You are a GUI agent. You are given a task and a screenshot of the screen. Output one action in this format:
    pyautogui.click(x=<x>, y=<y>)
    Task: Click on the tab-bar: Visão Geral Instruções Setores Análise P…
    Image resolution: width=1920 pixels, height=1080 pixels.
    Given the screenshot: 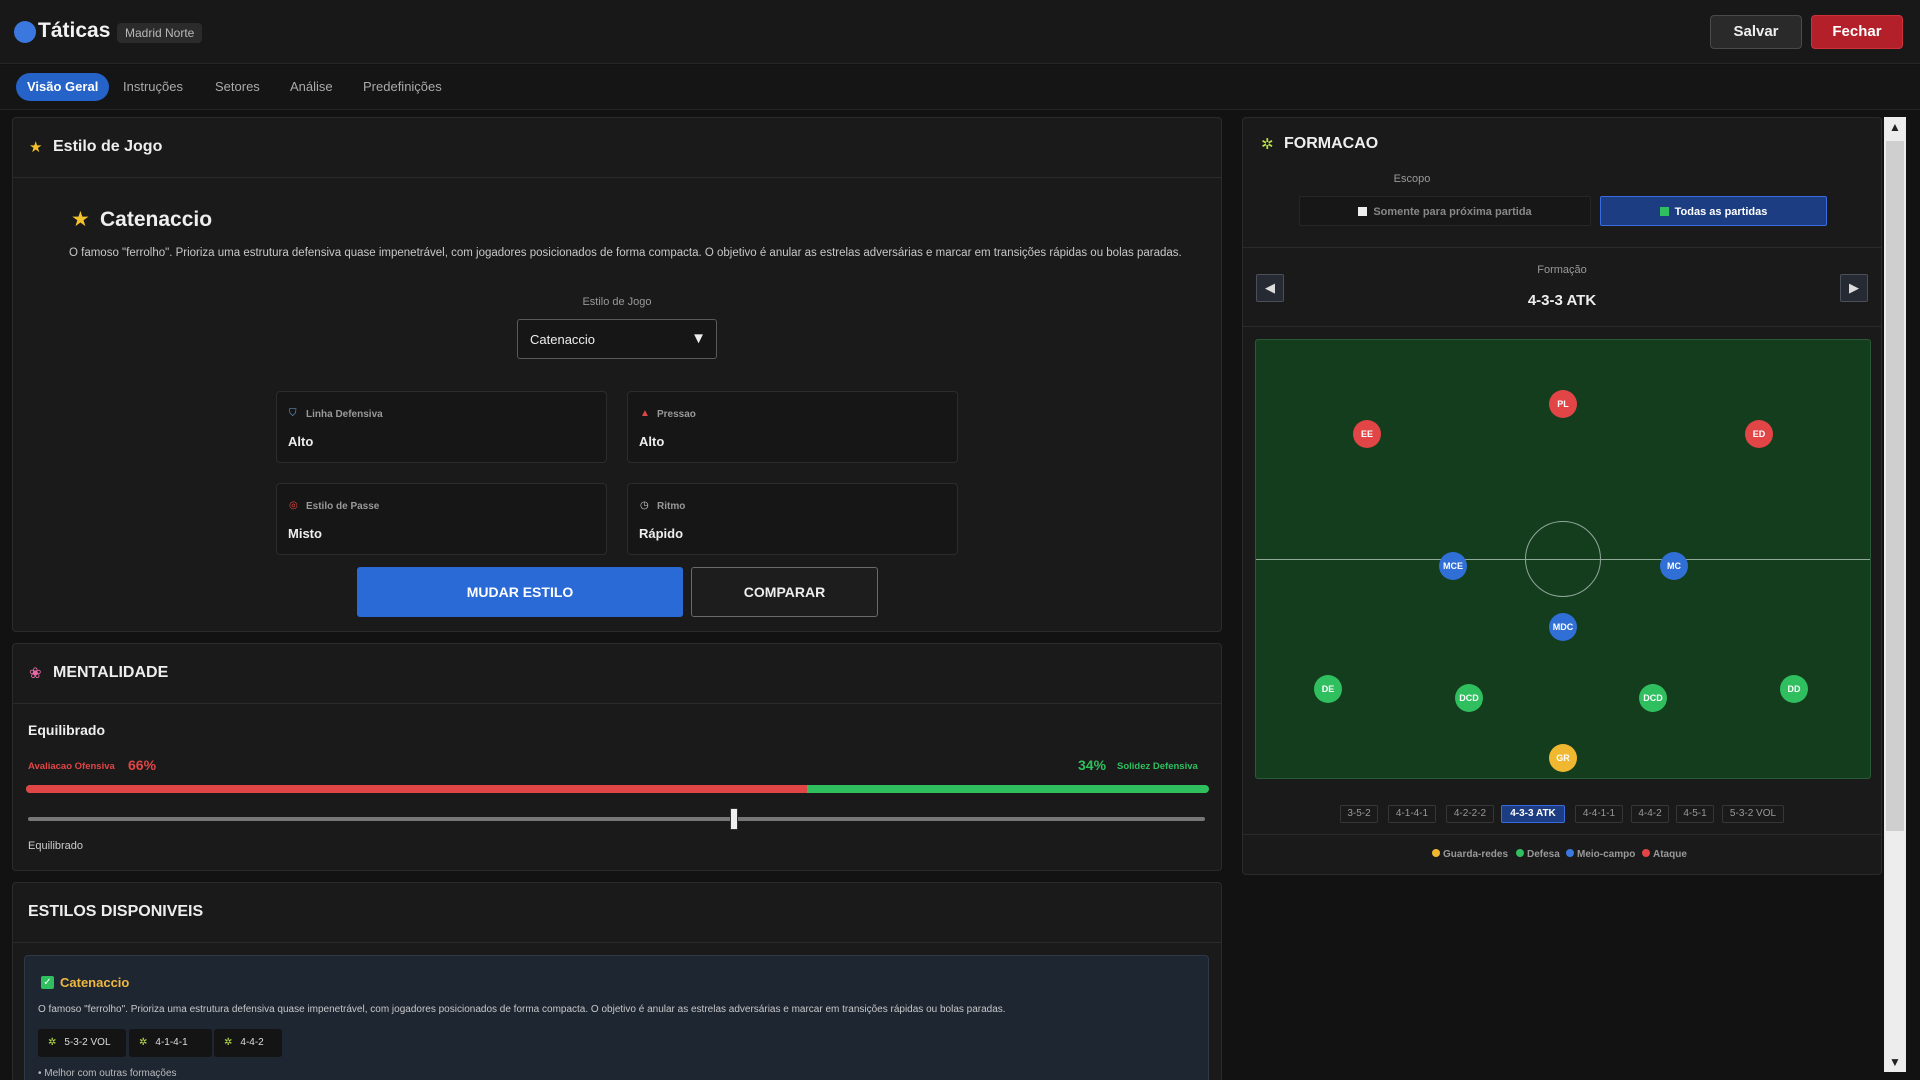 What is the action you would take?
    pyautogui.click(x=960, y=87)
    